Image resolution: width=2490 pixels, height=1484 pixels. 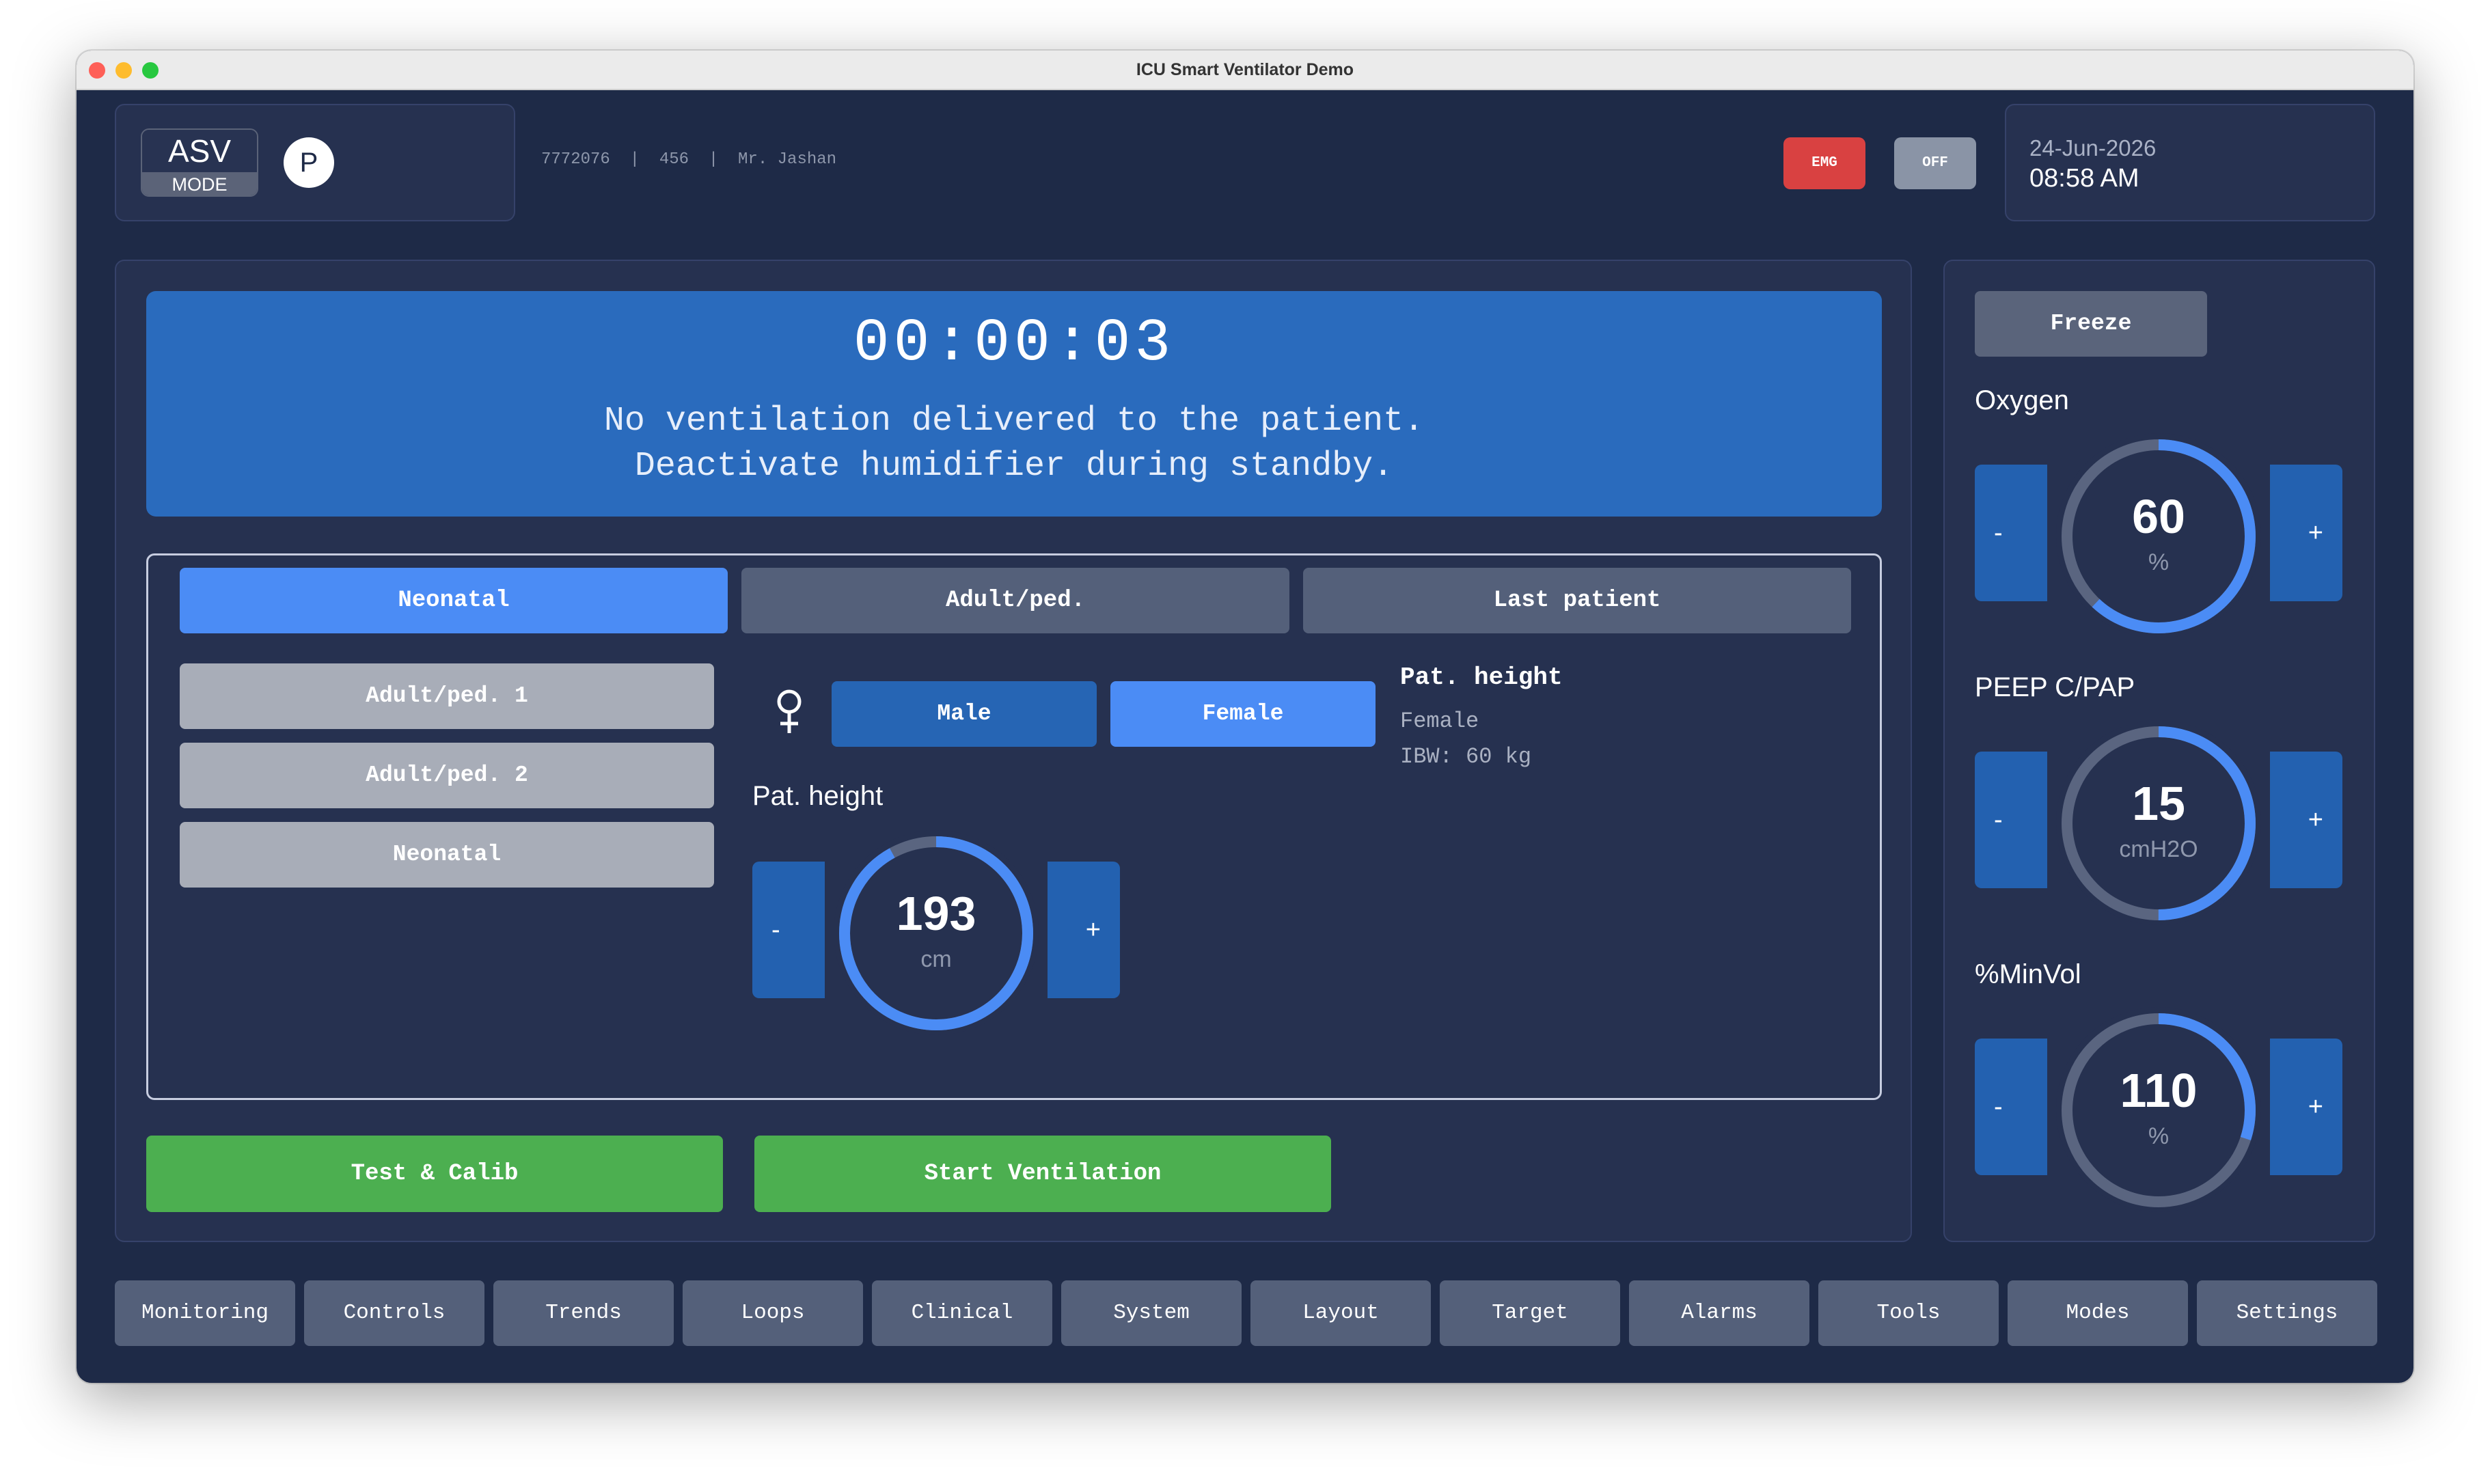 I want to click on minvol-unit: %, so click(x=2159, y=1136).